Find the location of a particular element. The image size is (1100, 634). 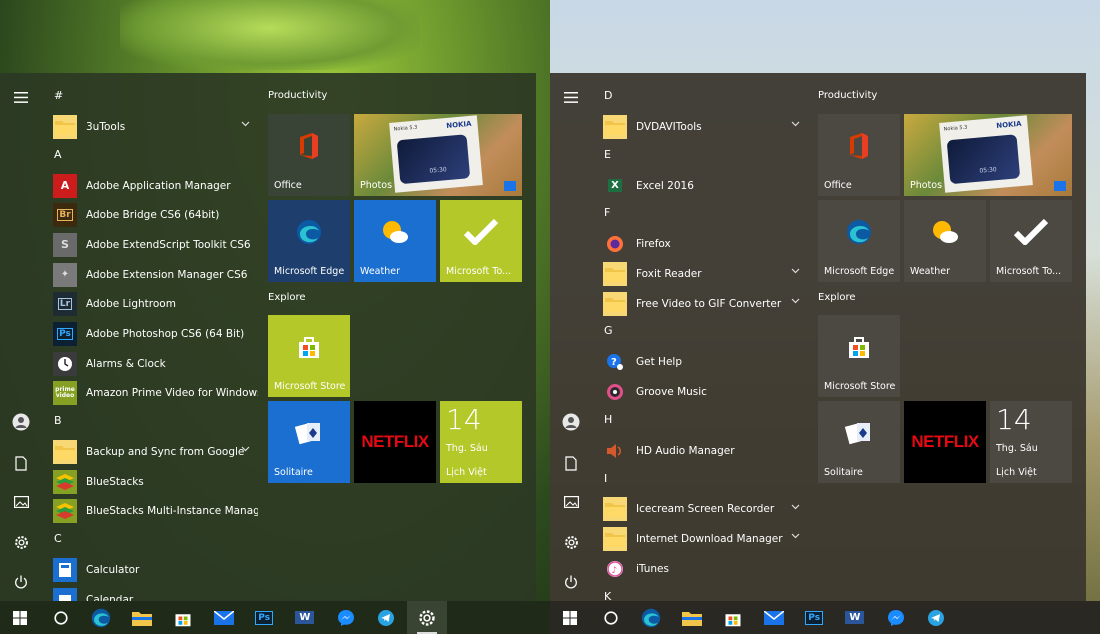

app-list-item: Alarms & Clock is located at coordinates (153, 364).